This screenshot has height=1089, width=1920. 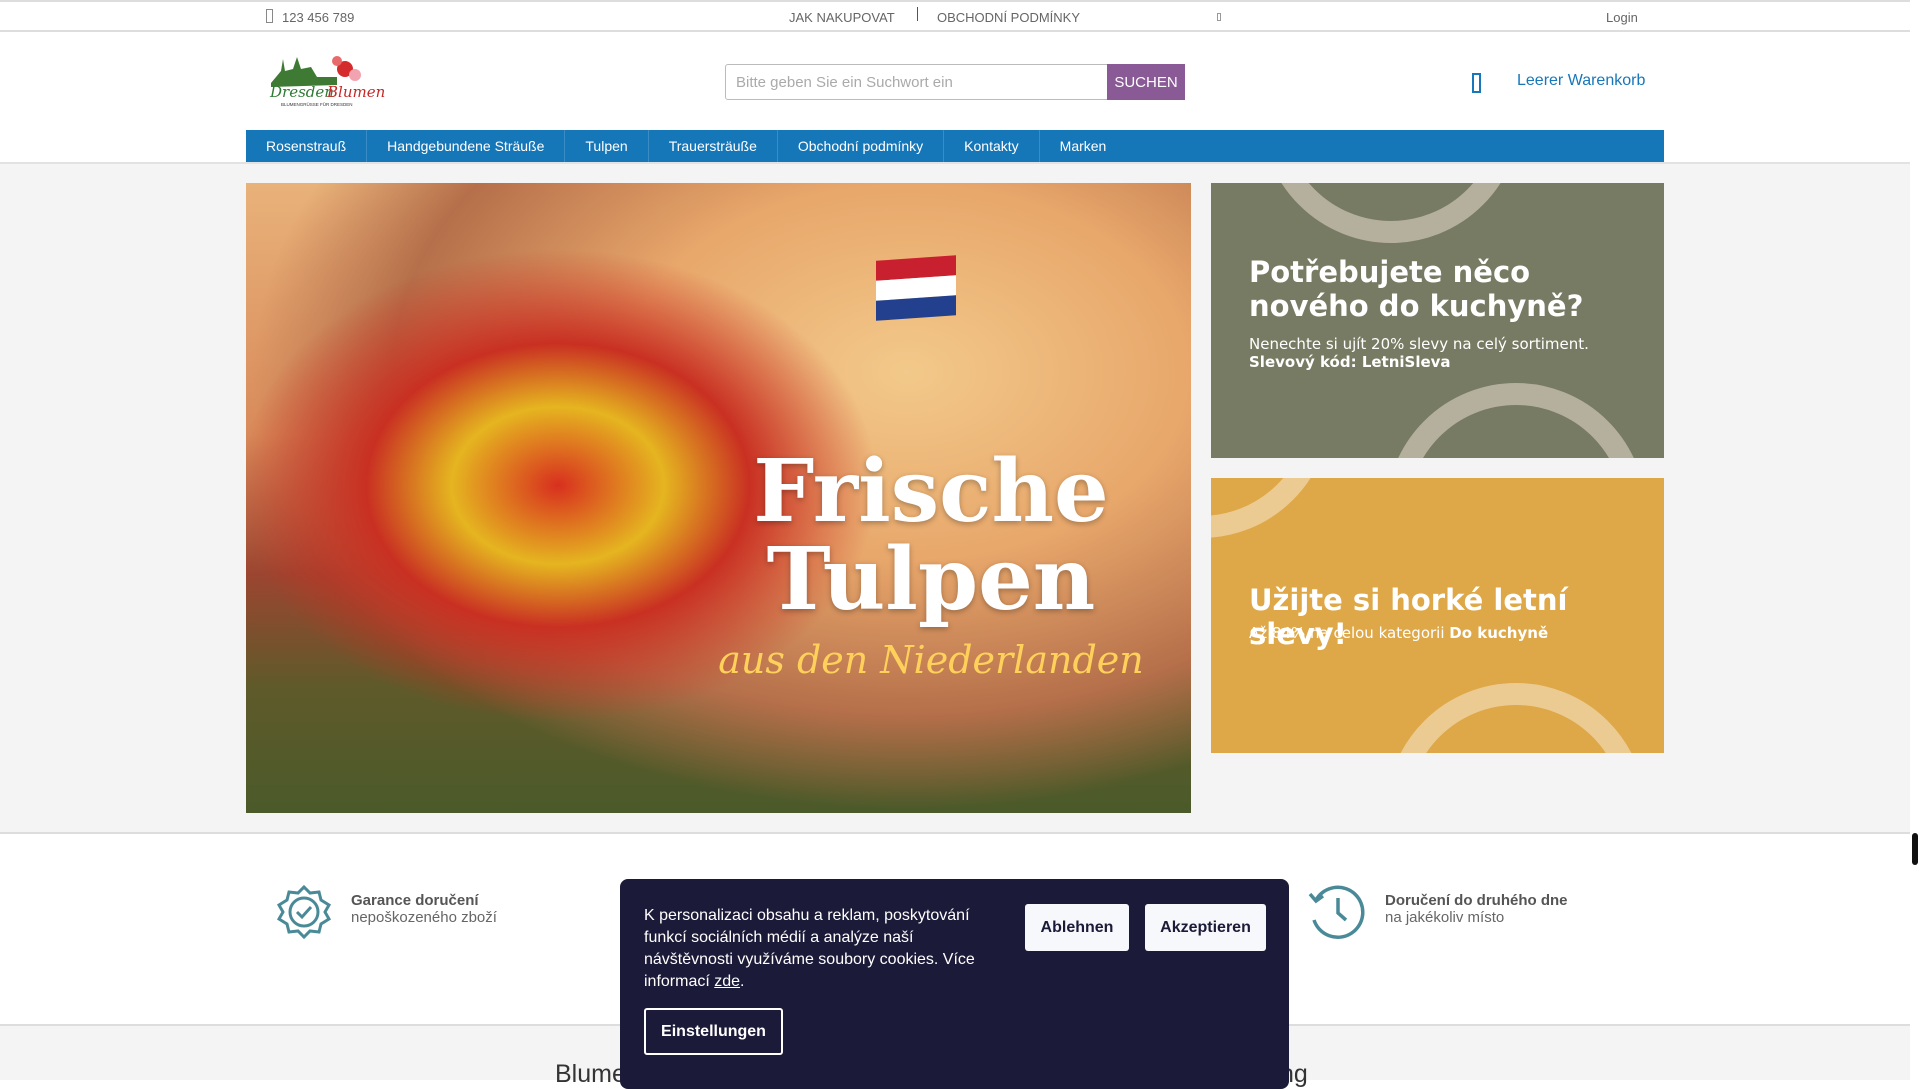 I want to click on svg-text: Dresden, so click(x=301, y=92).